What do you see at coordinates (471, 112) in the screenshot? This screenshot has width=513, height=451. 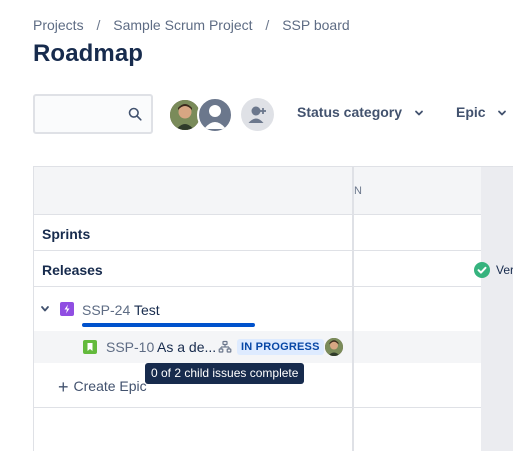 I see `epic-filter-label: Epic` at bounding box center [471, 112].